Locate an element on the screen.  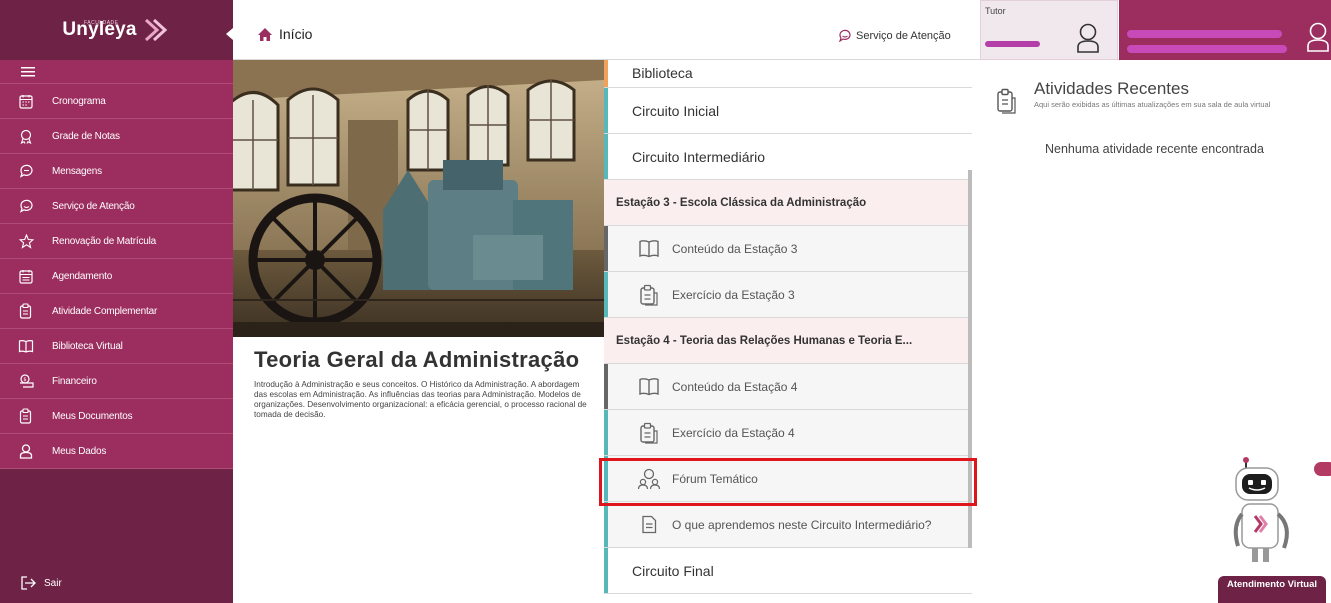
student-name-redacted is located at coordinates (1204, 34).